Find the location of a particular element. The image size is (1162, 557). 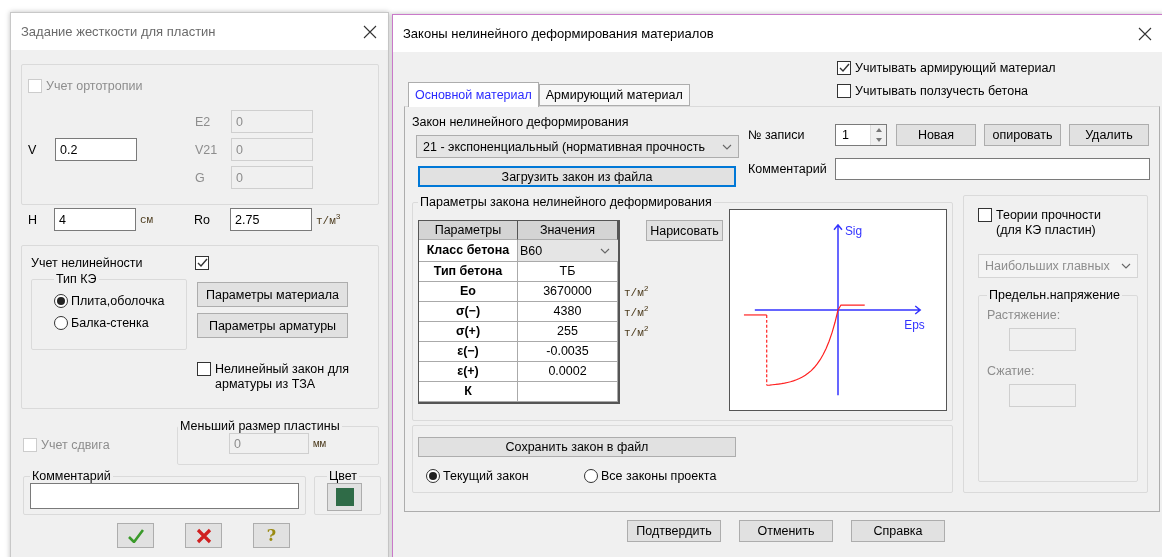

cancel-button is located at coordinates (203, 535).